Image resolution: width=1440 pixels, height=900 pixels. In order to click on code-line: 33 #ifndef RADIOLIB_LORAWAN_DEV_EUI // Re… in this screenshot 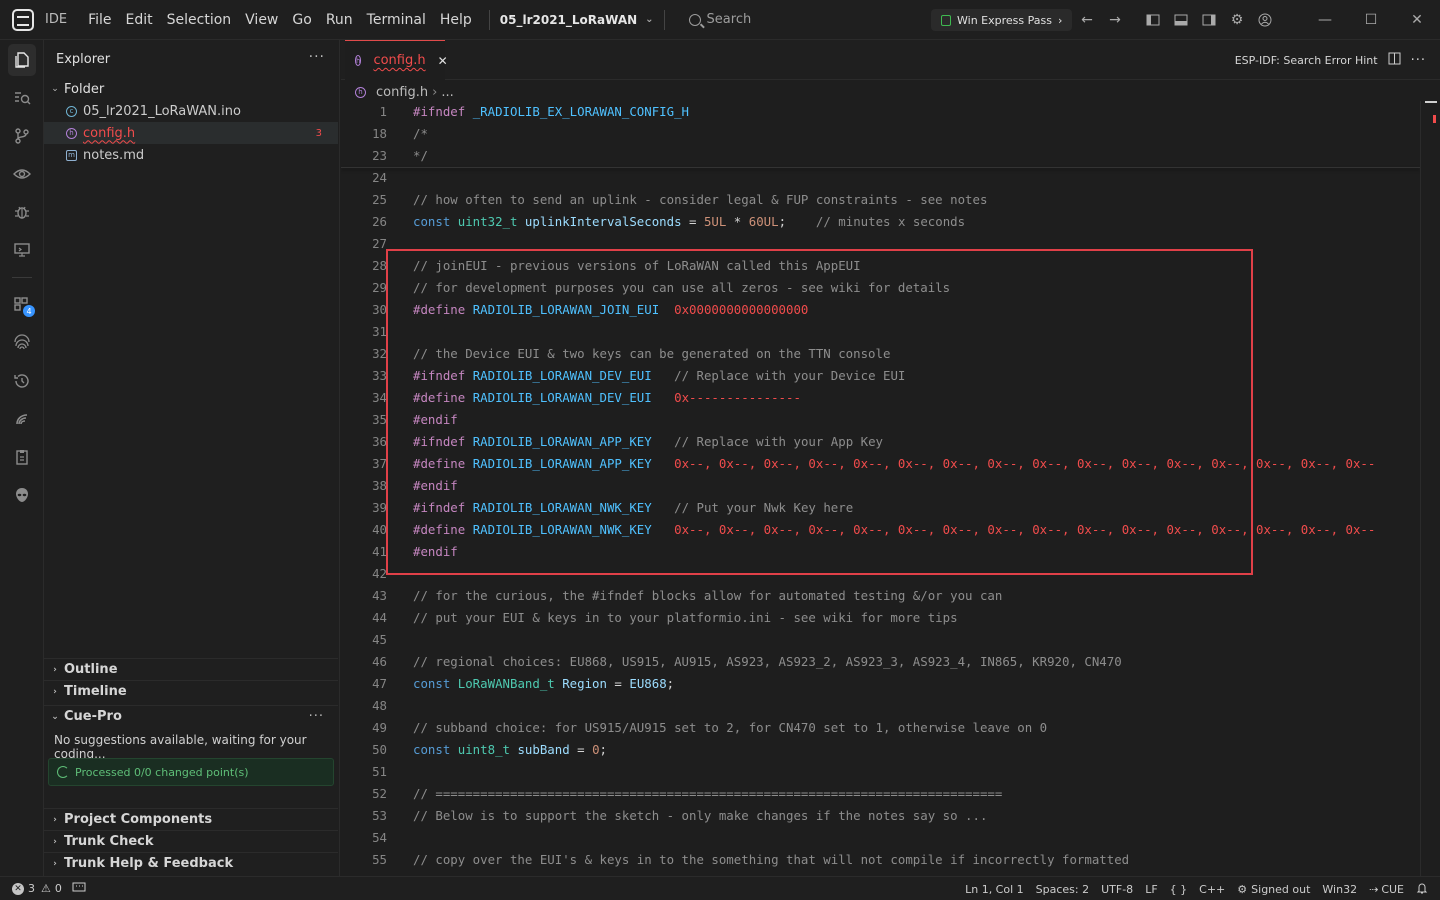, I will do `click(880, 376)`.